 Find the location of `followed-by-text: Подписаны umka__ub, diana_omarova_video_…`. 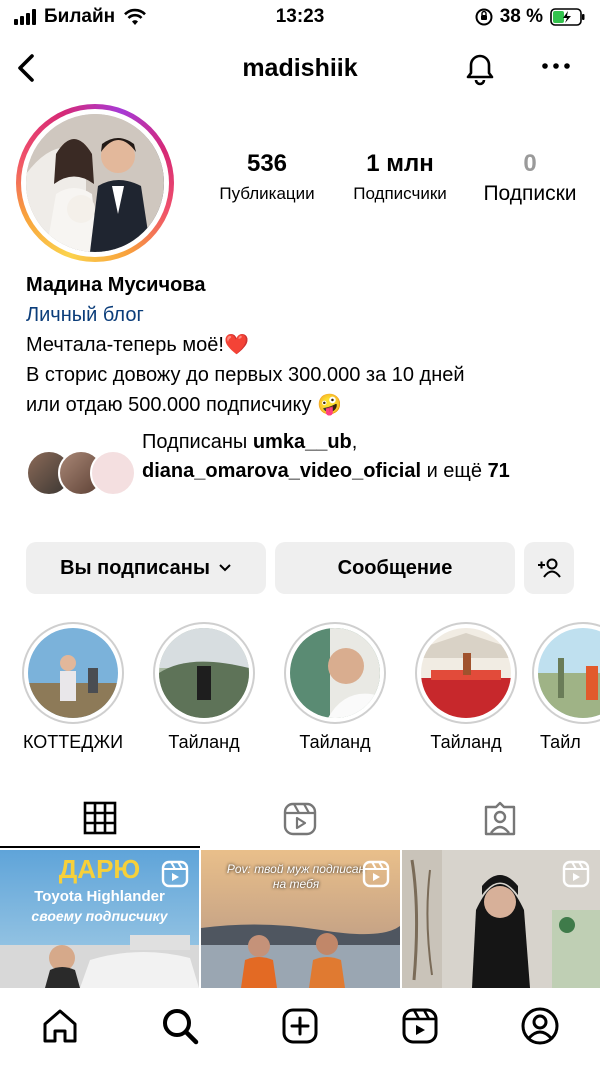

followed-by-text: Подписаны umka__ub, diana_omarova_video_… is located at coordinates (357, 457).